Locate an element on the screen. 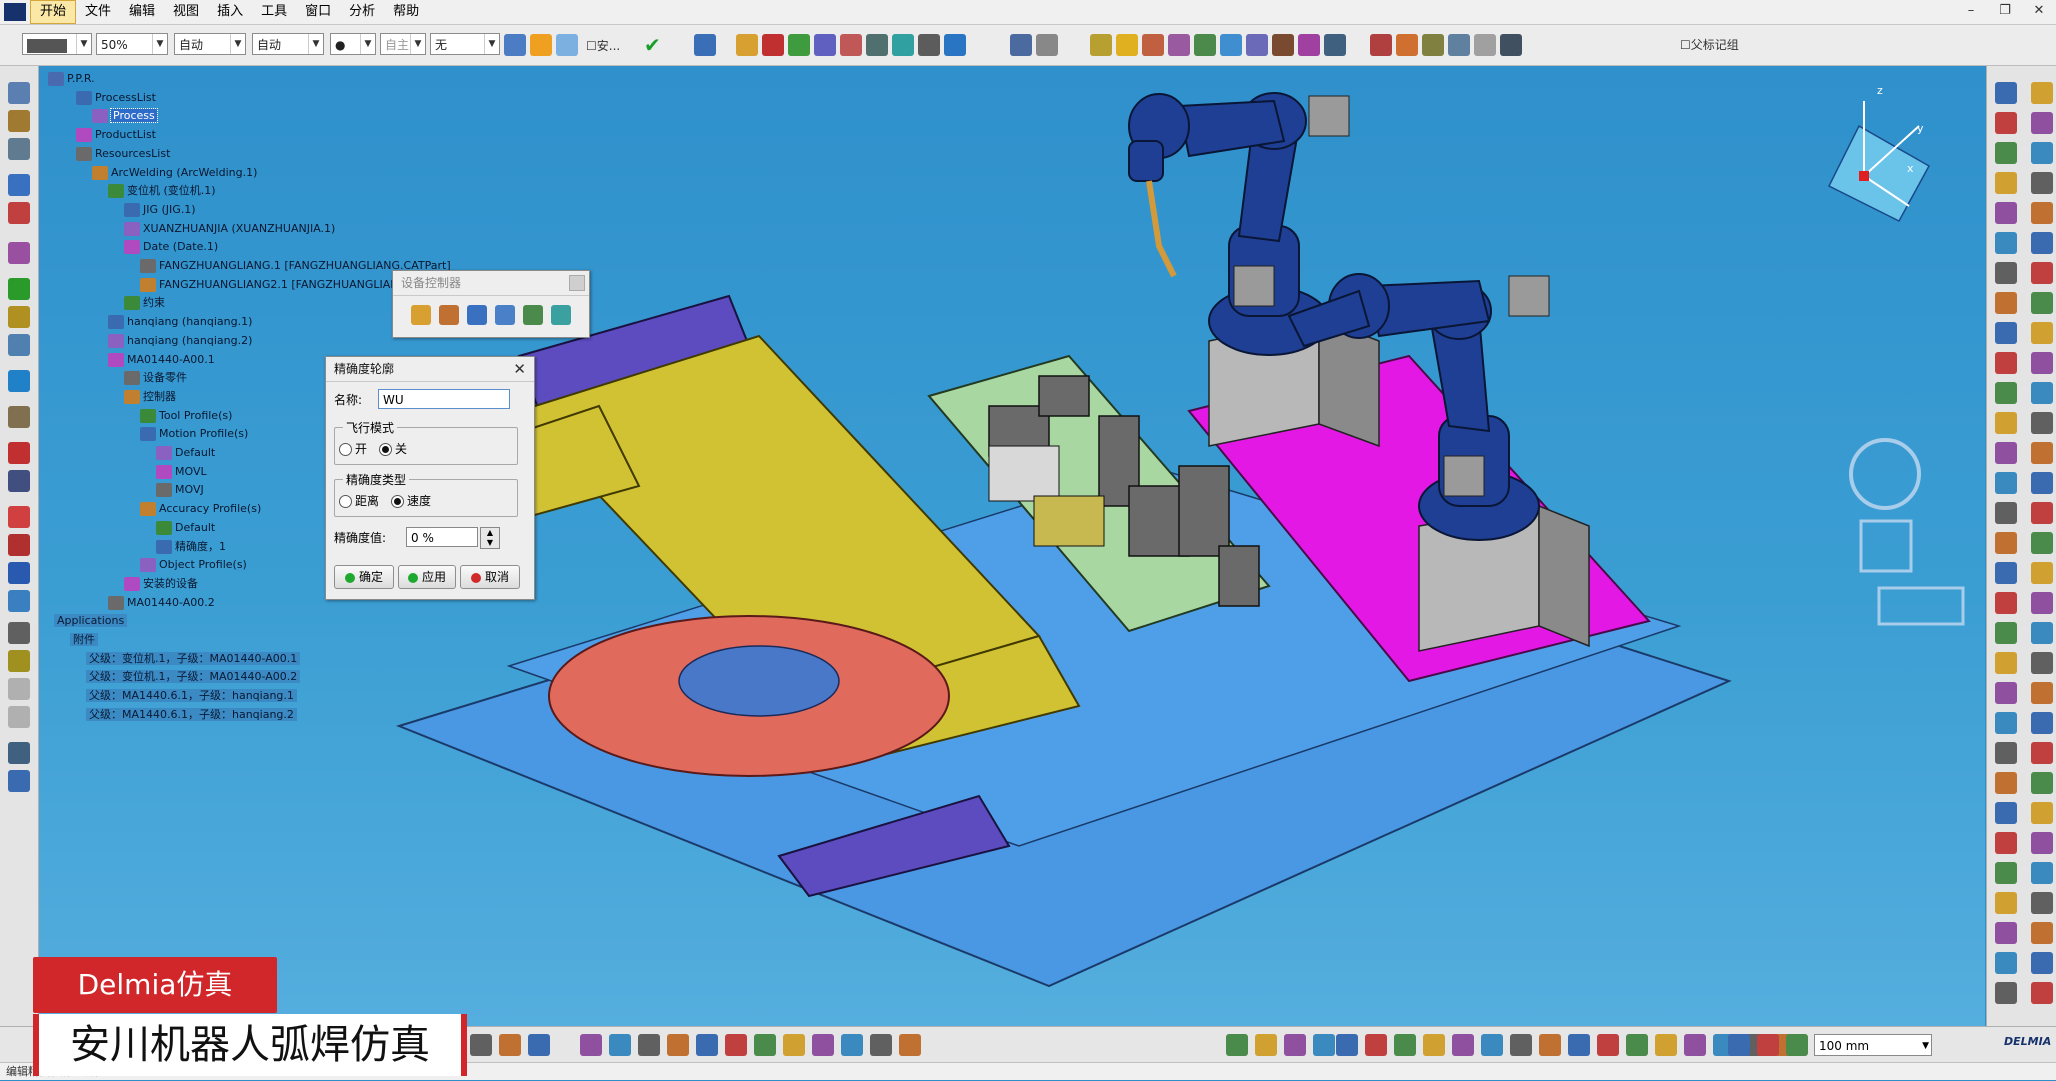 This screenshot has width=2056, height=1081. fly-on-radio: 开 is located at coordinates (353, 448).